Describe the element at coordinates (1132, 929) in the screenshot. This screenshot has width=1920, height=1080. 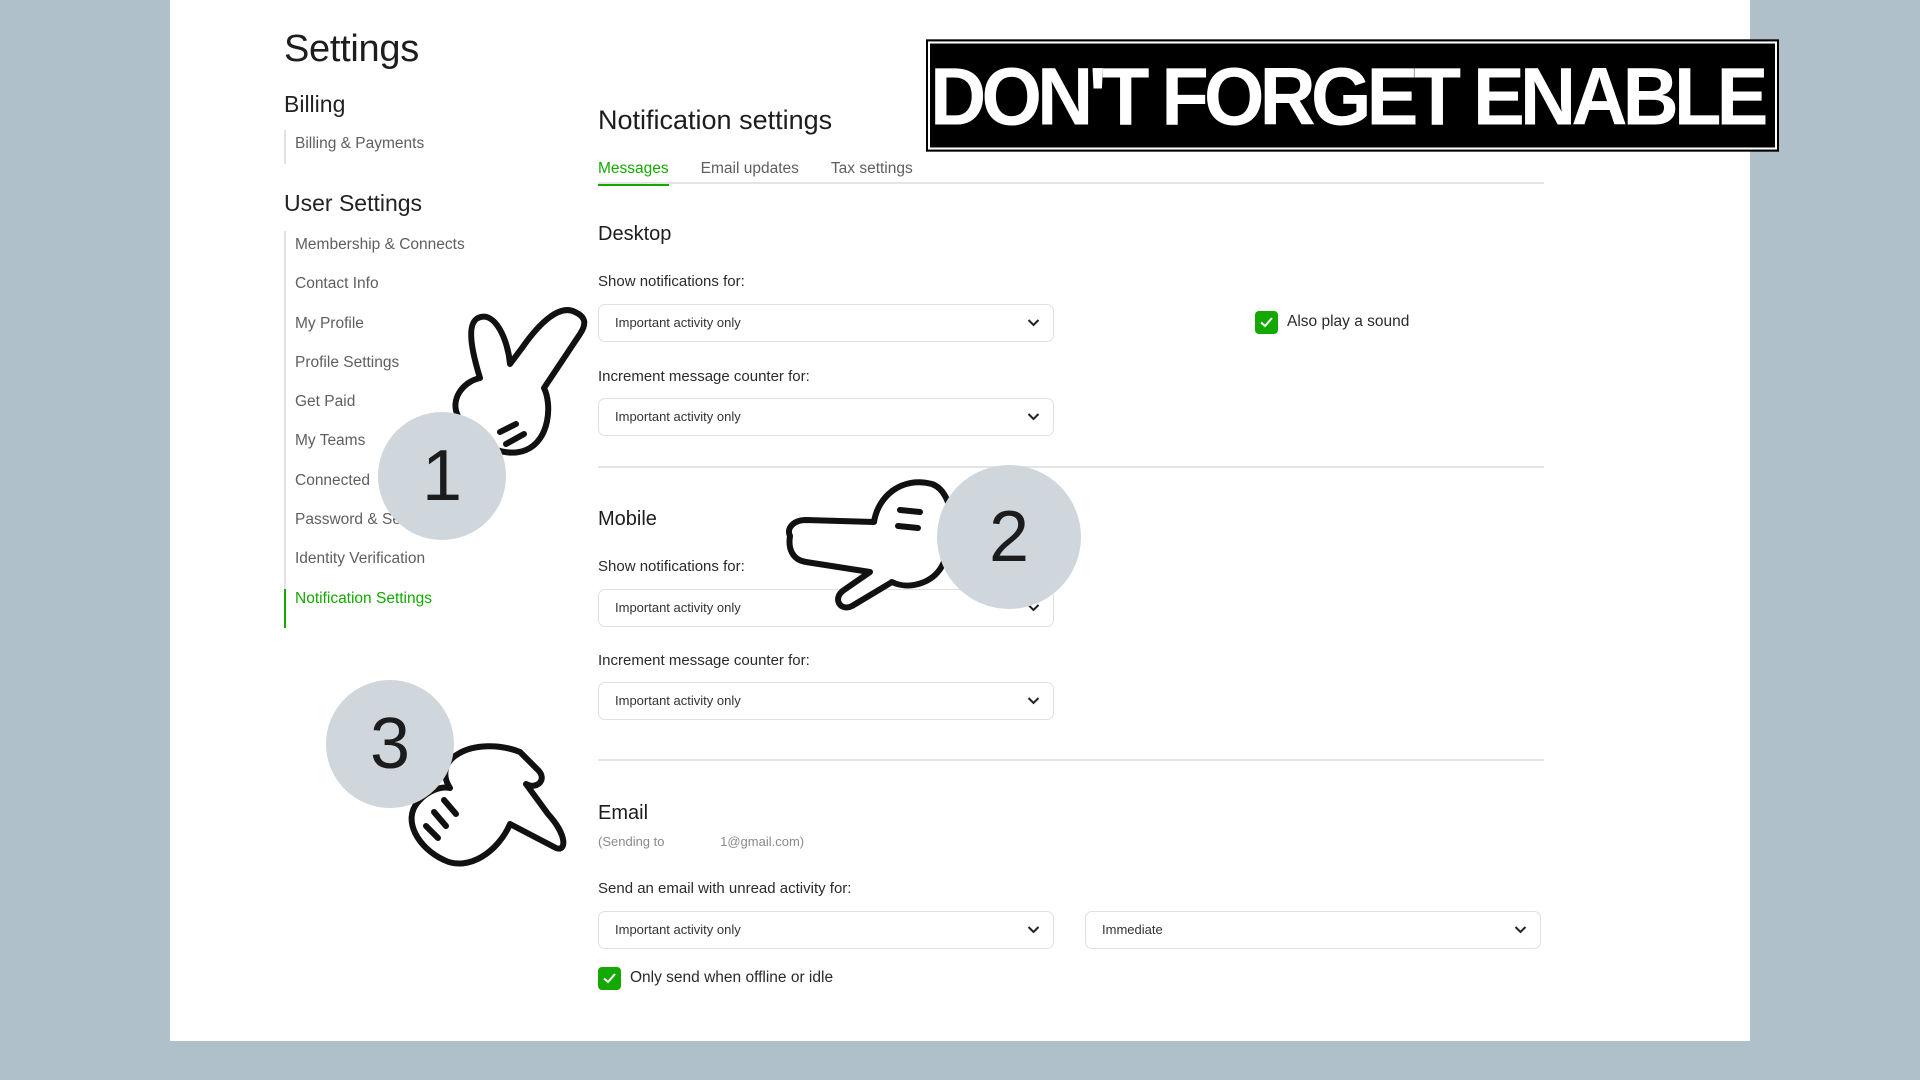
I see `email-frequency-value: Immediate` at that location.